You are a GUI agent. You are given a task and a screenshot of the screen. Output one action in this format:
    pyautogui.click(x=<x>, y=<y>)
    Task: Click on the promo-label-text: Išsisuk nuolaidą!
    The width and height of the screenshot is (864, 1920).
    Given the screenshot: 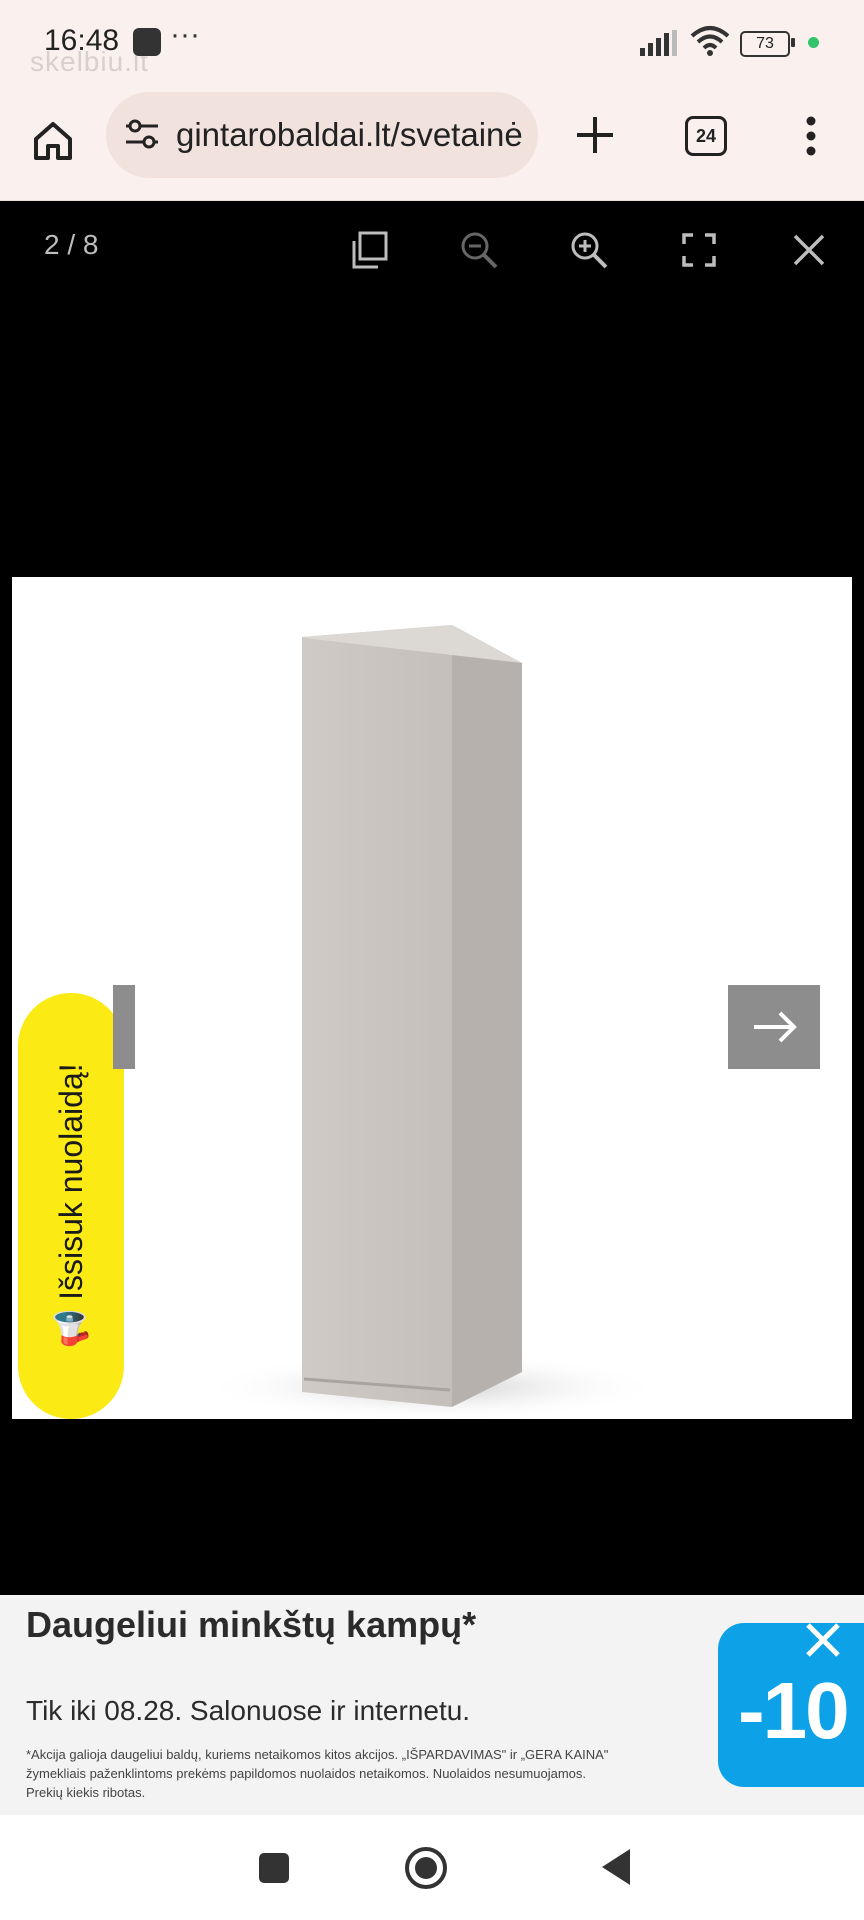 What is the action you would take?
    pyautogui.click(x=71, y=1181)
    